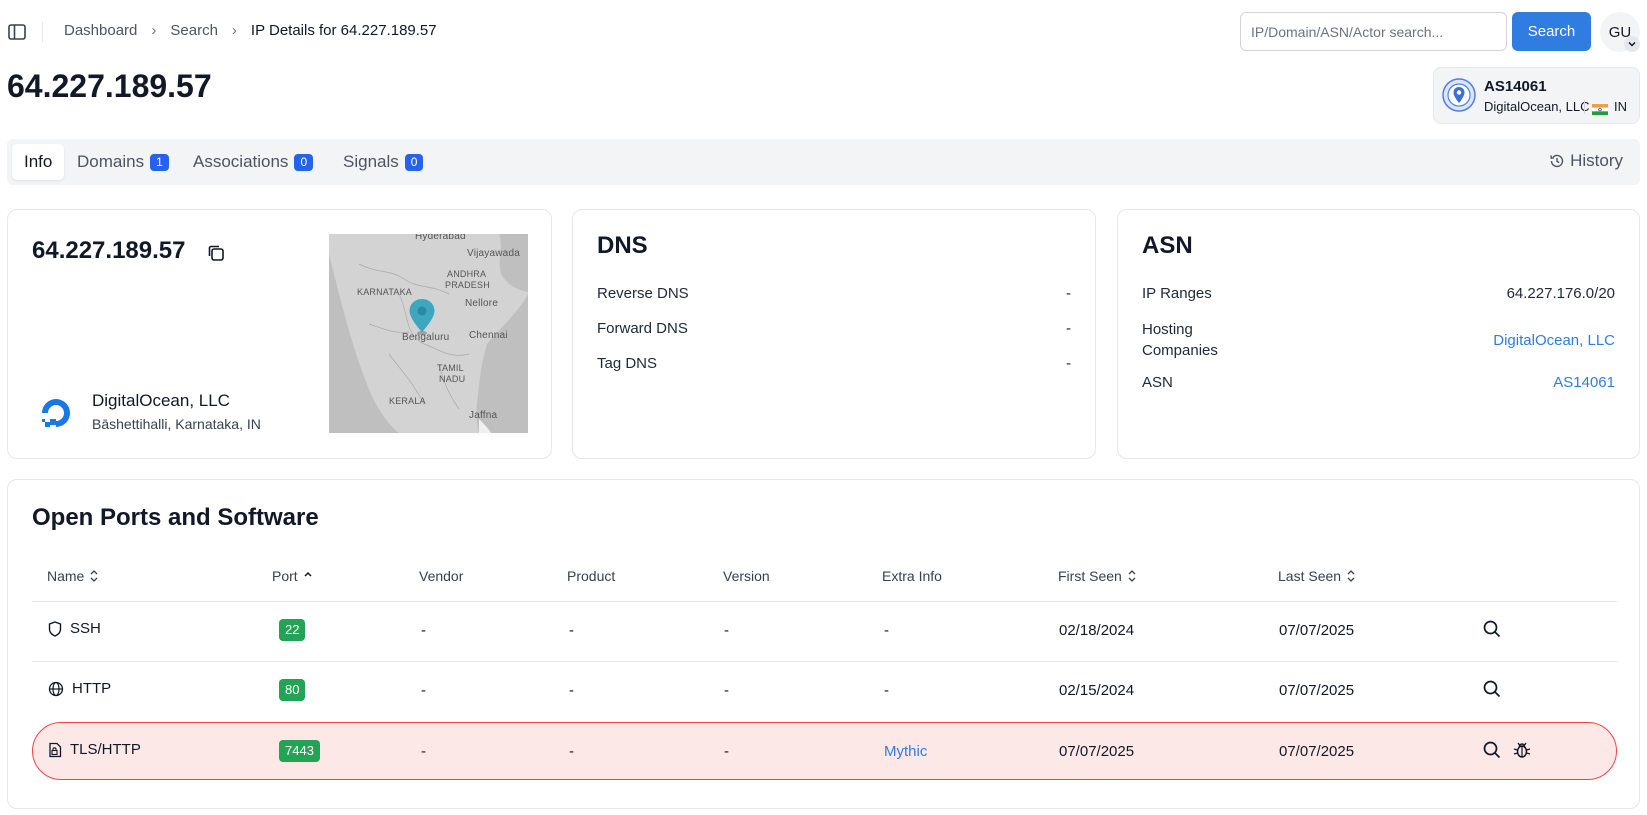  I want to click on sort-ascending-icon, so click(308, 574).